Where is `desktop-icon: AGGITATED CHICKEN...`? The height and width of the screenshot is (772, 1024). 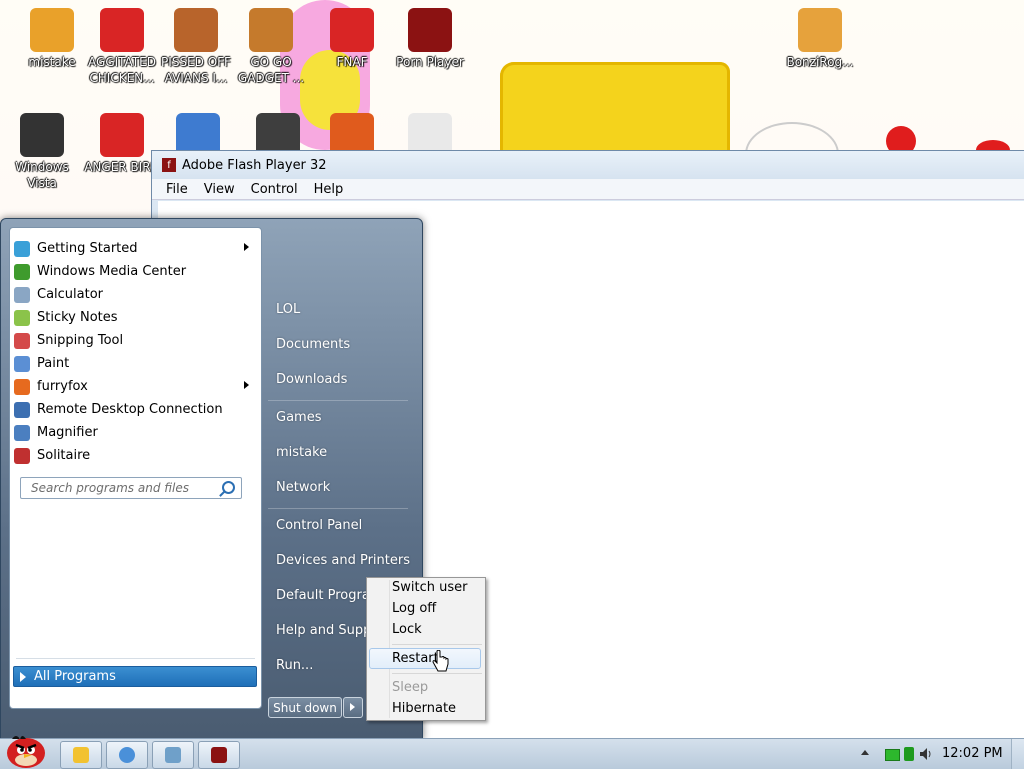 desktop-icon: AGGITATED CHICKEN... is located at coordinates (122, 47).